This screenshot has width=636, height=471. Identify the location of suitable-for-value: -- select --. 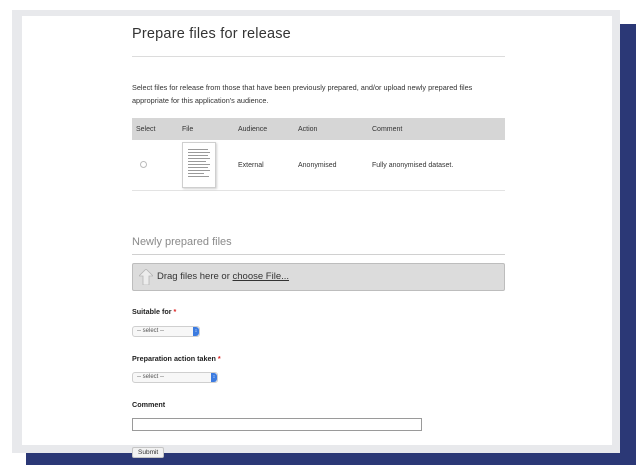
(150, 331).